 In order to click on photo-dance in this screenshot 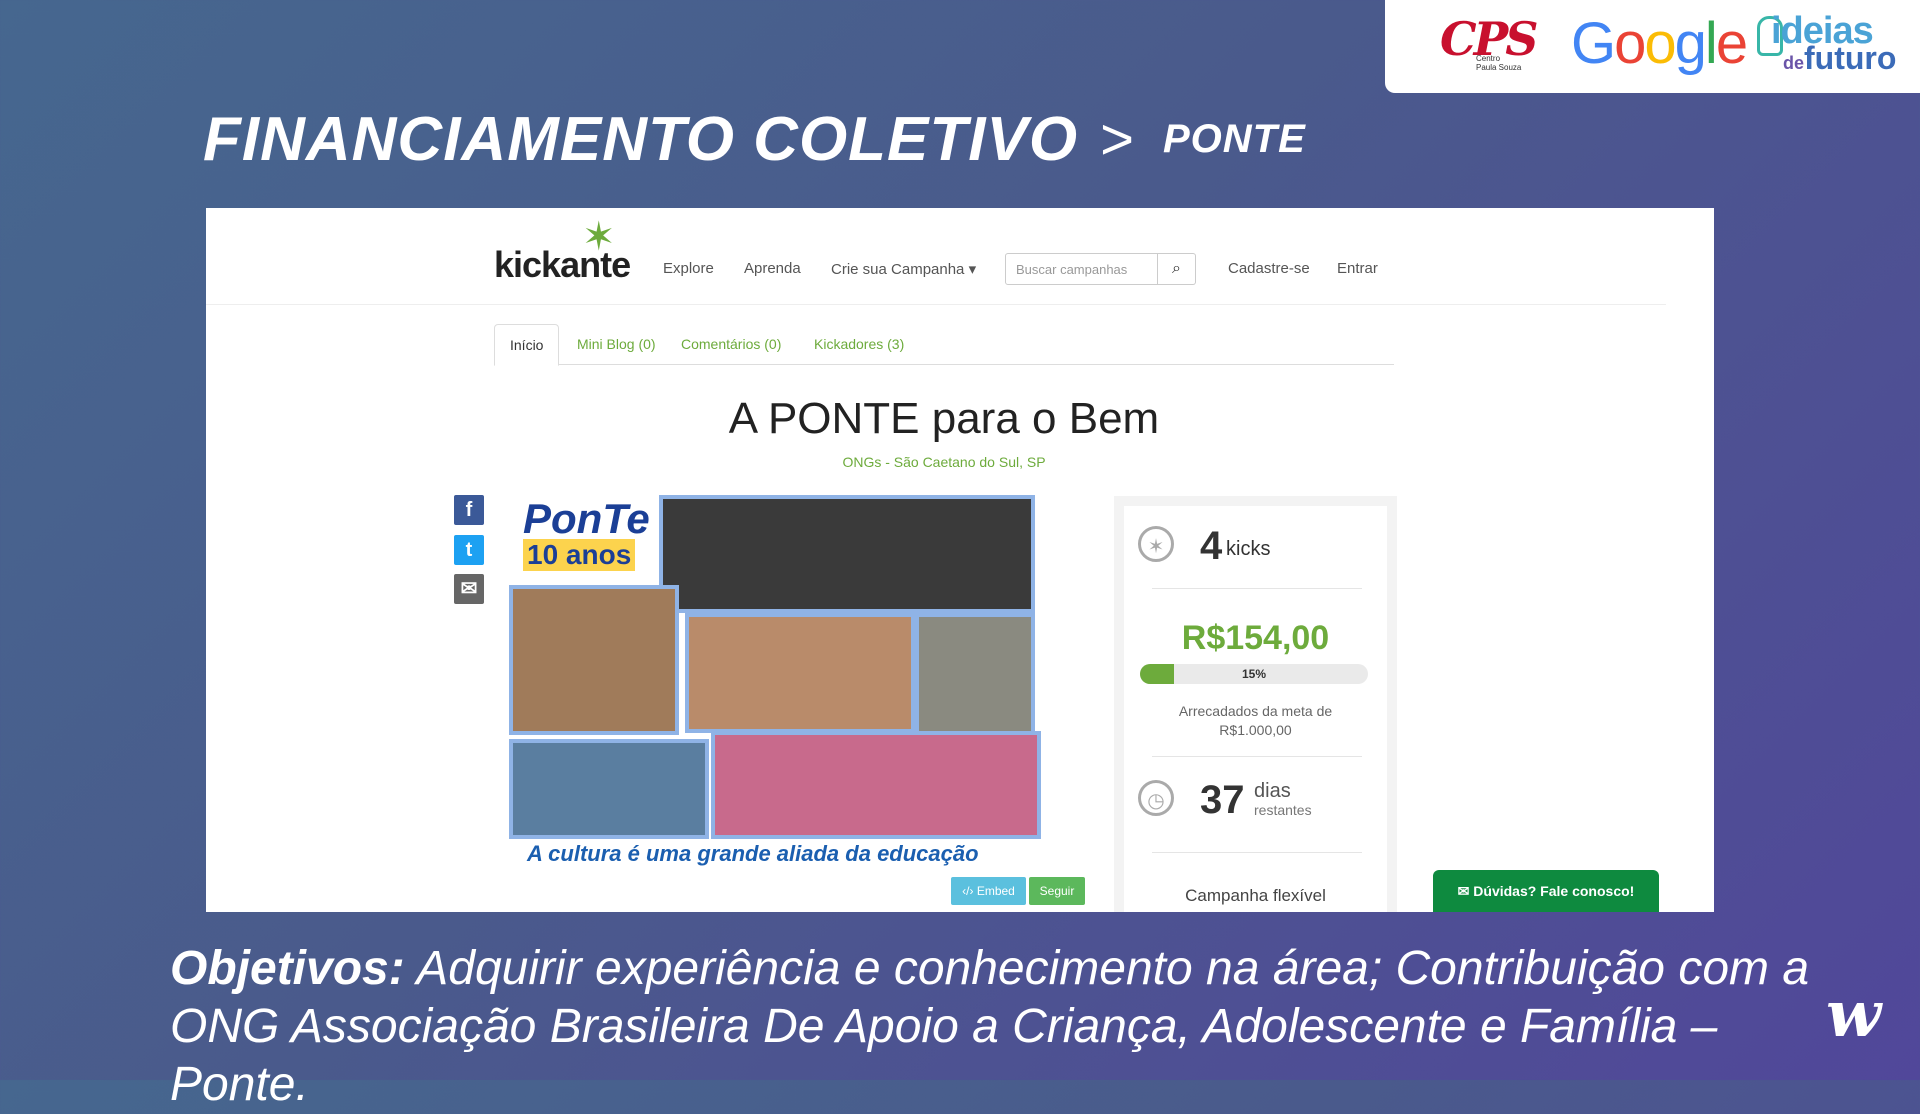, I will do `click(876, 785)`.